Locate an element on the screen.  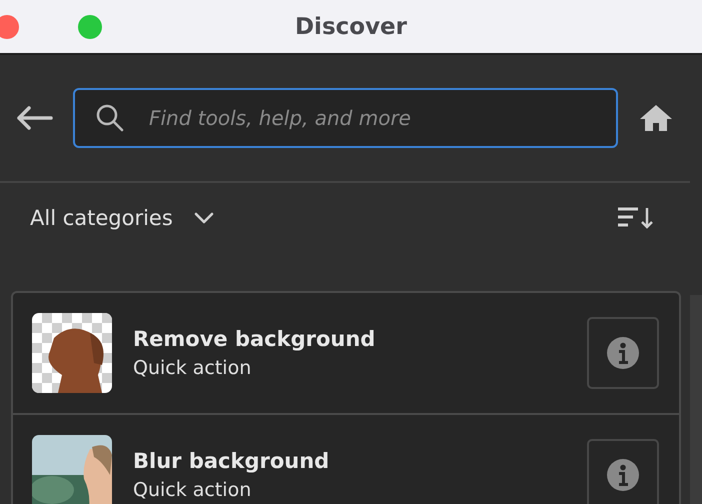
search-icon is located at coordinates (110, 118).